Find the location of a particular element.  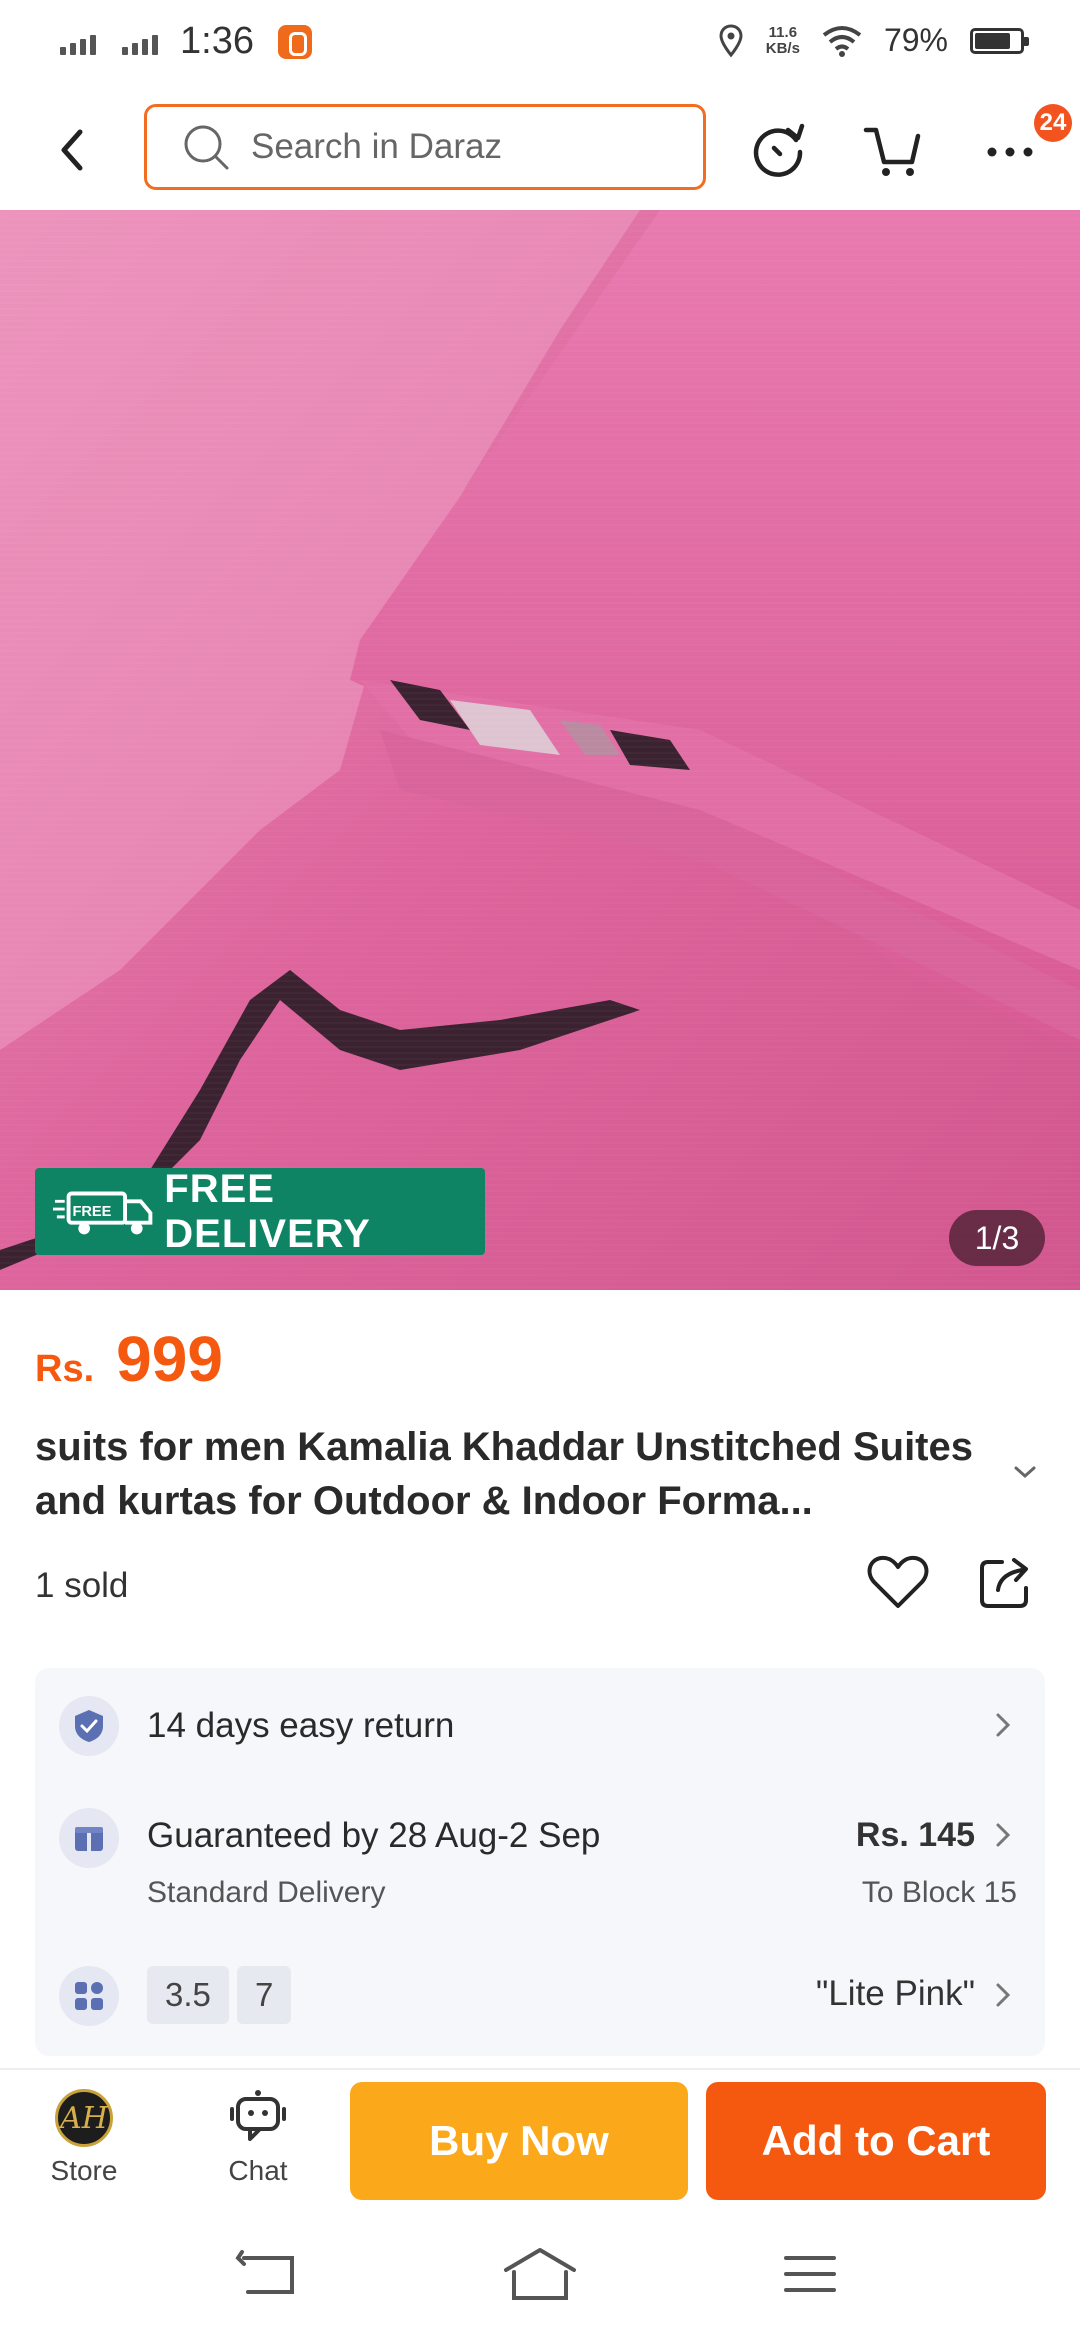

variant-chip: 3.5 is located at coordinates (188, 1995).